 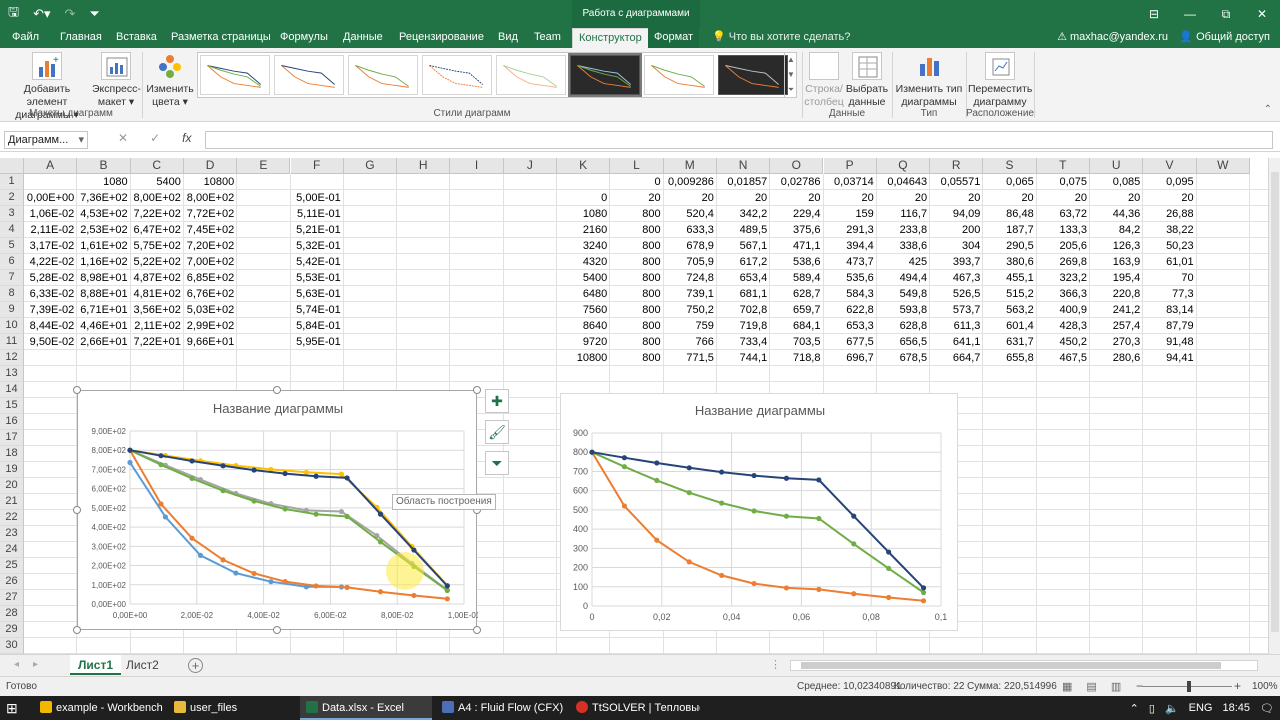 I want to click on cell: 8,98E+01, so click(x=103, y=278).